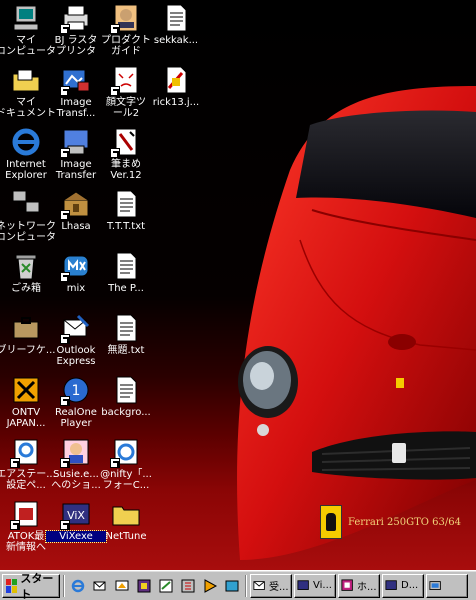  I want to click on desktop-icon: ATOK最 新情報へ, so click(26, 528).